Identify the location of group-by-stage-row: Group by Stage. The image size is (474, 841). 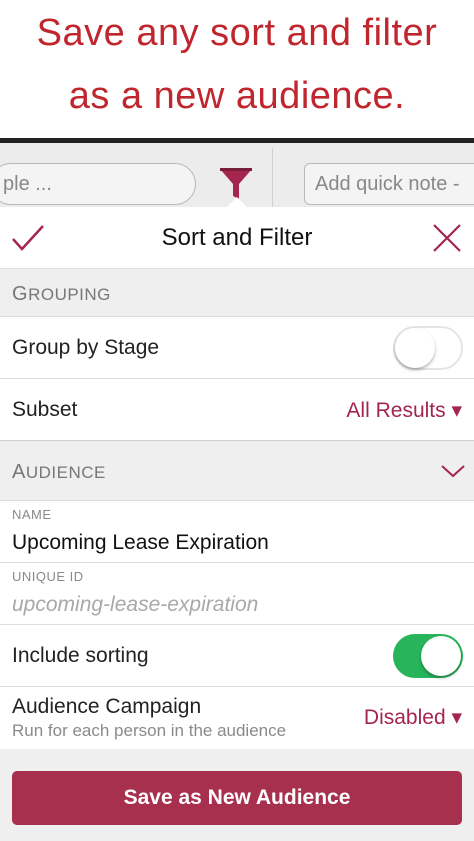
(237, 348).